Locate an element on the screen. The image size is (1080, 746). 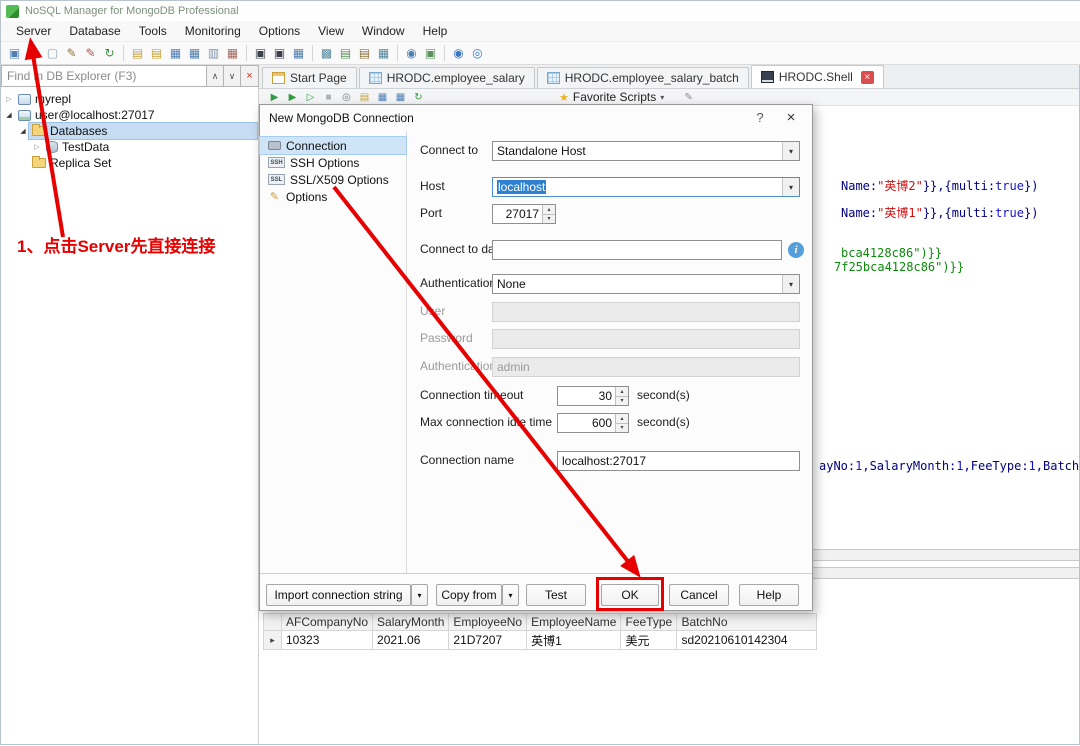
edit-connection-icon: ✎ is located at coordinates (71, 53).